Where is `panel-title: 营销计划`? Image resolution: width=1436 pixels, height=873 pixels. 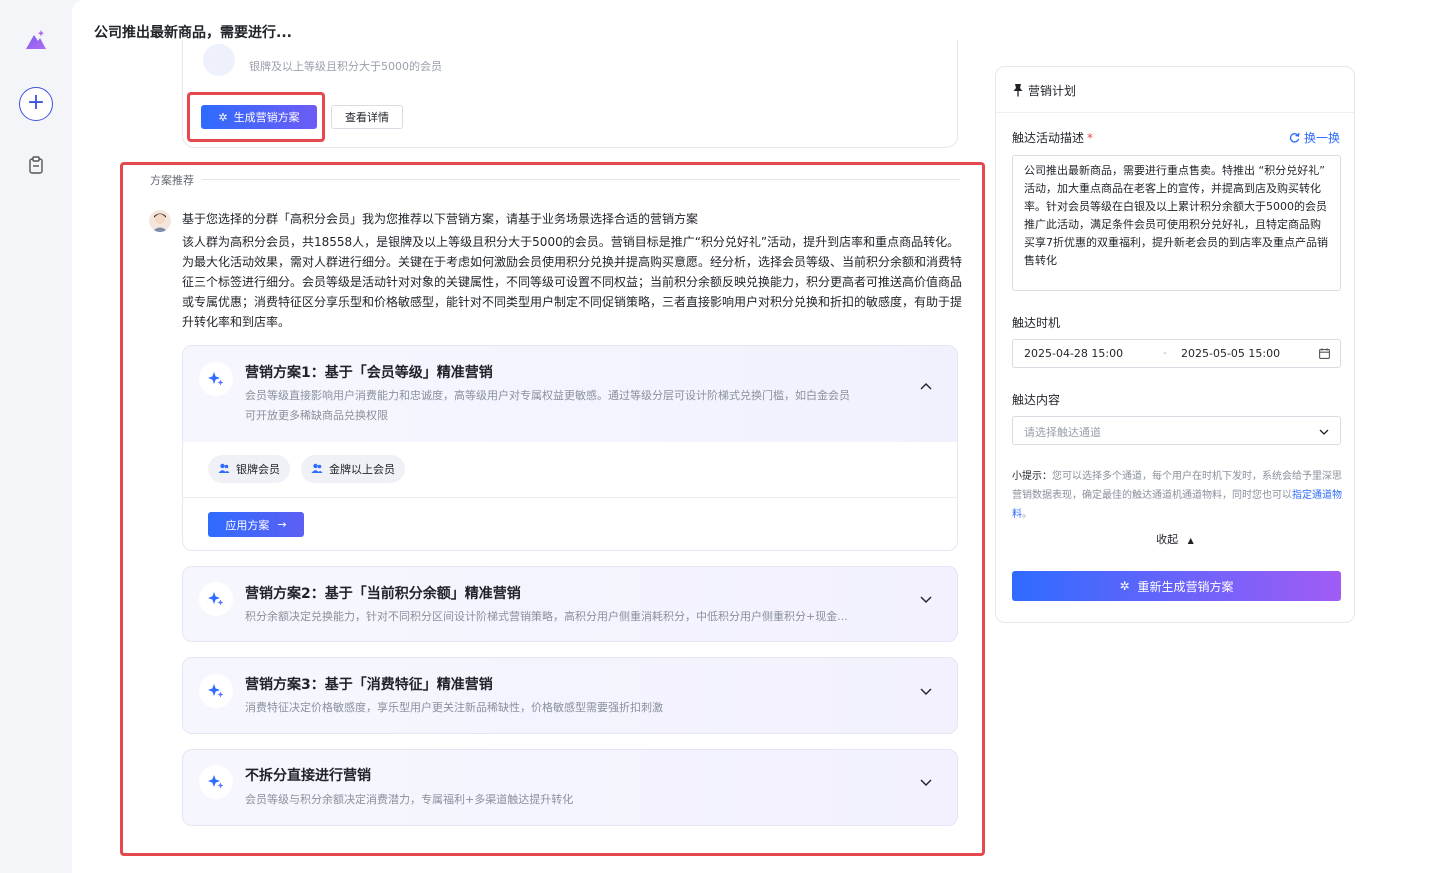
panel-title: 营销计划 is located at coordinates (1052, 91).